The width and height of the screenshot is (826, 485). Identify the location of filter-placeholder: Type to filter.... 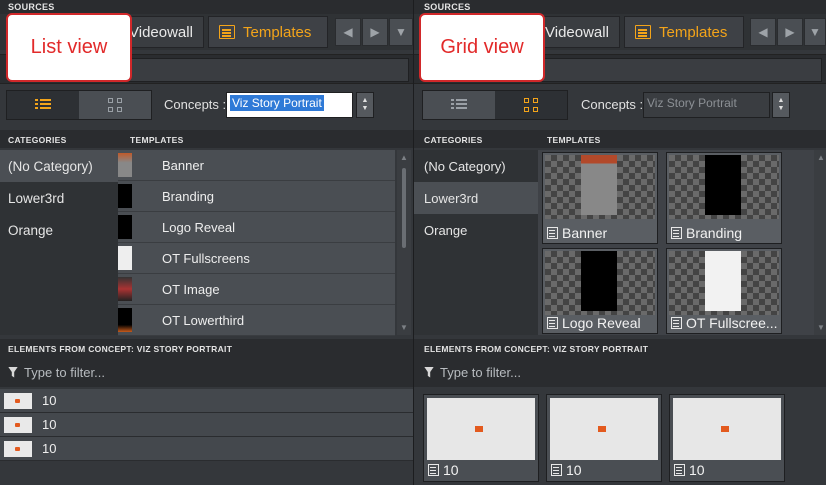
(64, 372).